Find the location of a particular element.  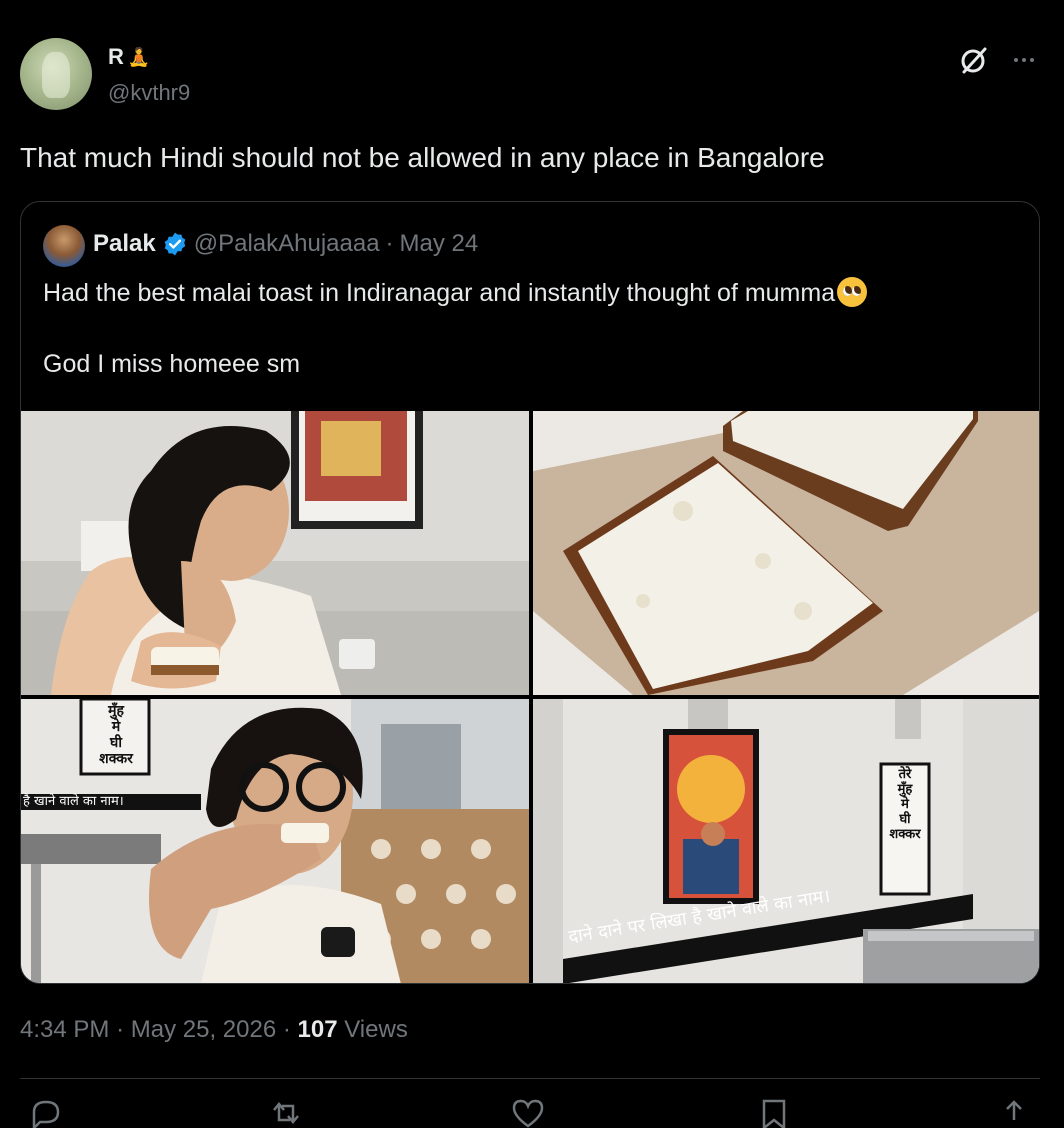

reply-icon is located at coordinates (46, 1113).